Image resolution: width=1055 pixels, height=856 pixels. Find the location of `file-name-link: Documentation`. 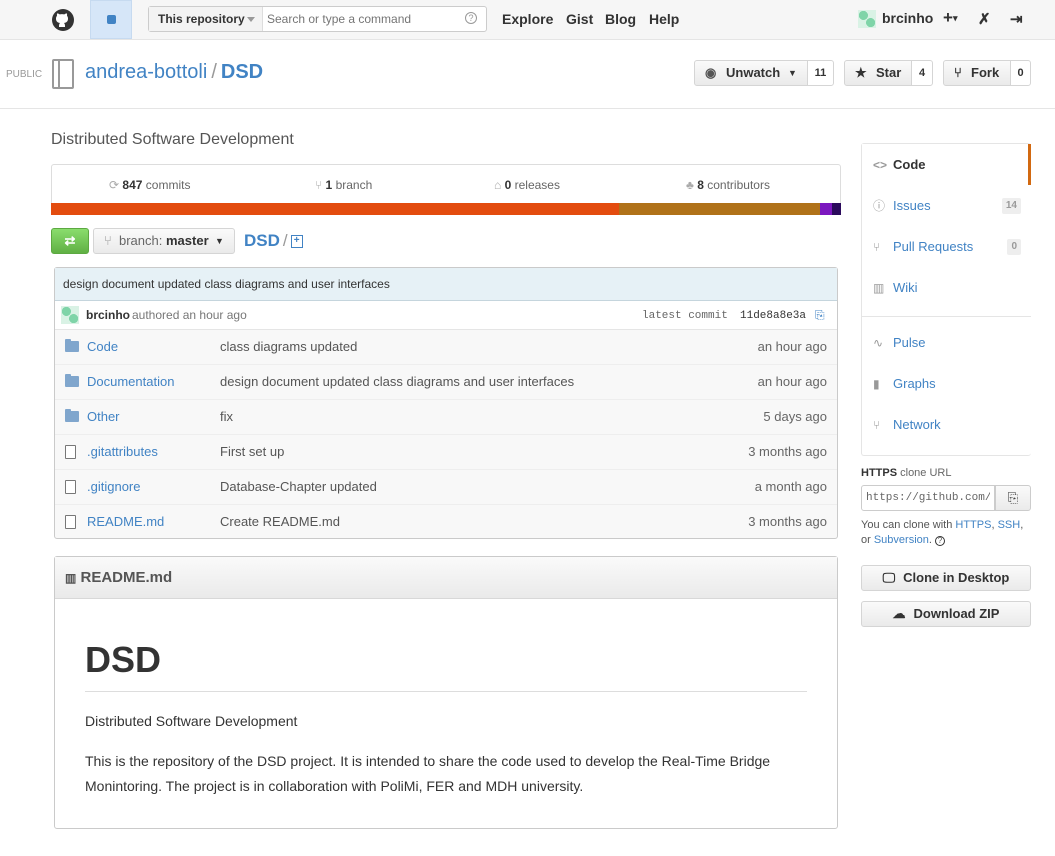

file-name-link: Documentation is located at coordinates (130, 382).